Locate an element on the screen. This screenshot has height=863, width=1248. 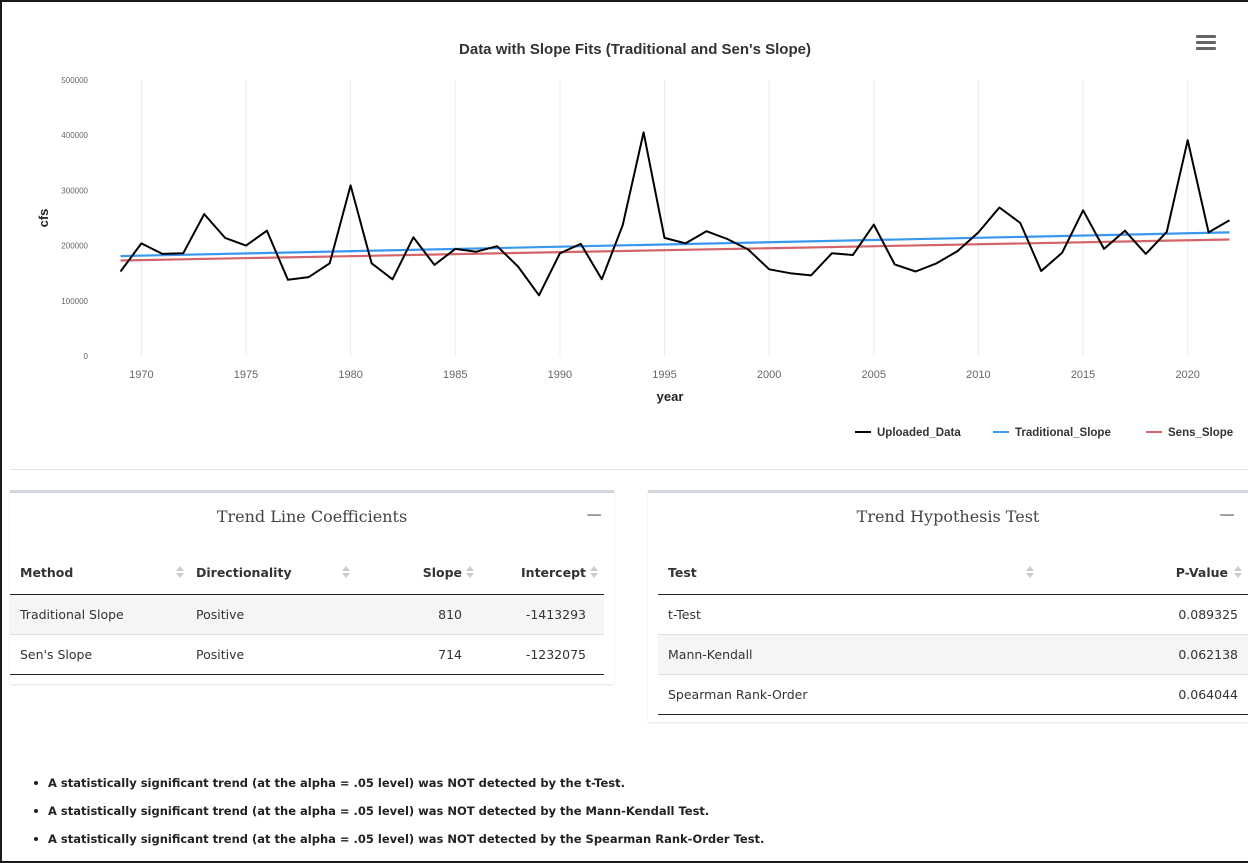
column-header-p-value: P-Value is located at coordinates (1148, 573).